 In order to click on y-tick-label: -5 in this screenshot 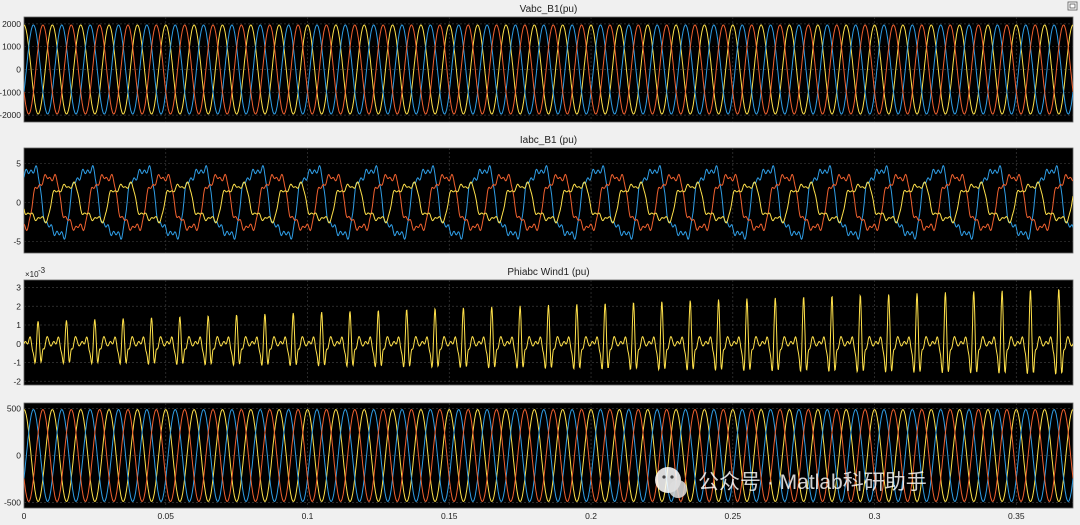, I will do `click(17, 241)`.